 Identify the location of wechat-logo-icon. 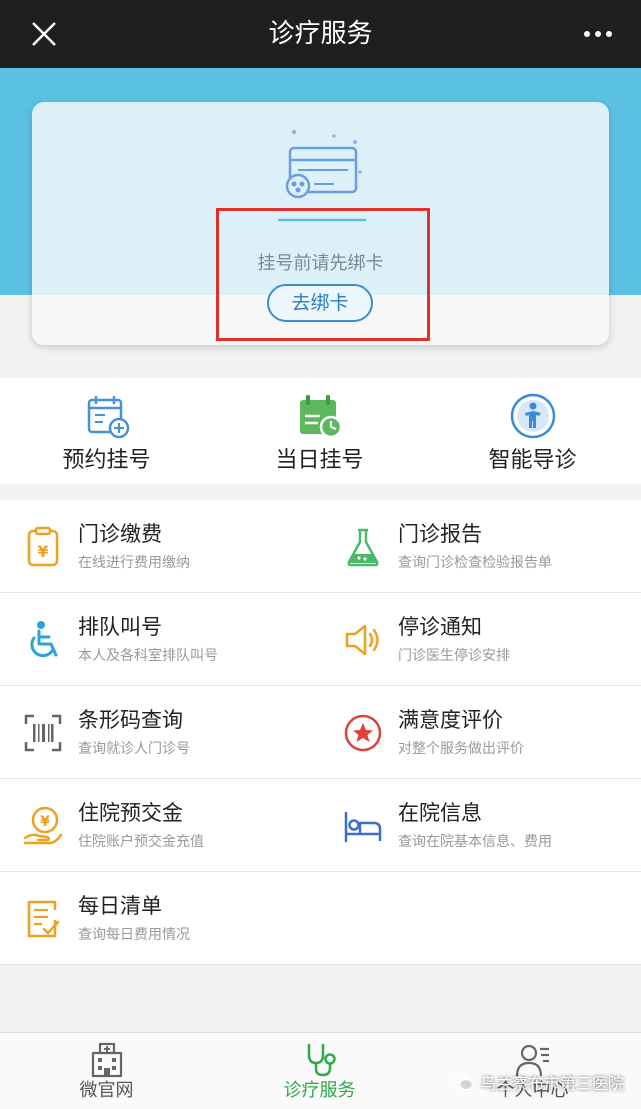
(462, 1081).